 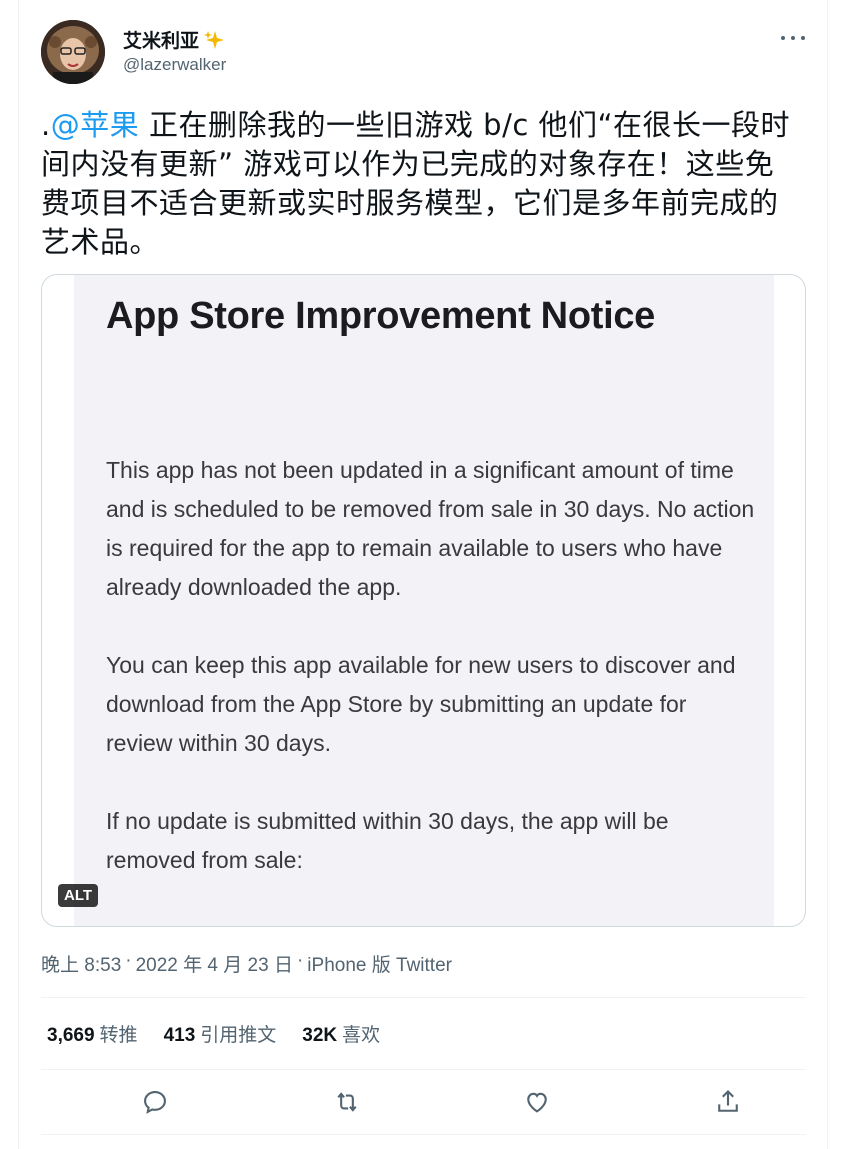 What do you see at coordinates (537, 1102) in the screenshot?
I see `heart-icon` at bounding box center [537, 1102].